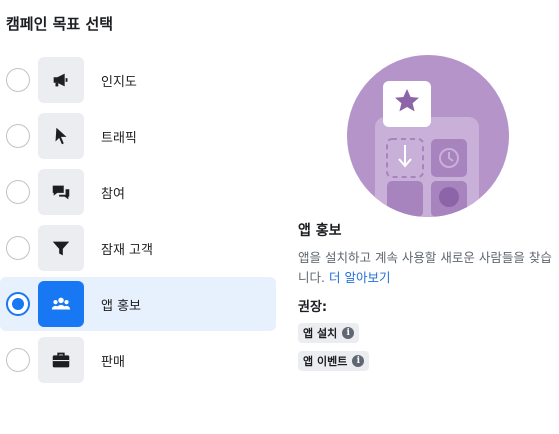  What do you see at coordinates (427, 268) in the screenshot?
I see `detail-description: 앱을 설치하고 계속 사용할 새로운 사람들을 찾습니다. 더 알아보기` at bounding box center [427, 268].